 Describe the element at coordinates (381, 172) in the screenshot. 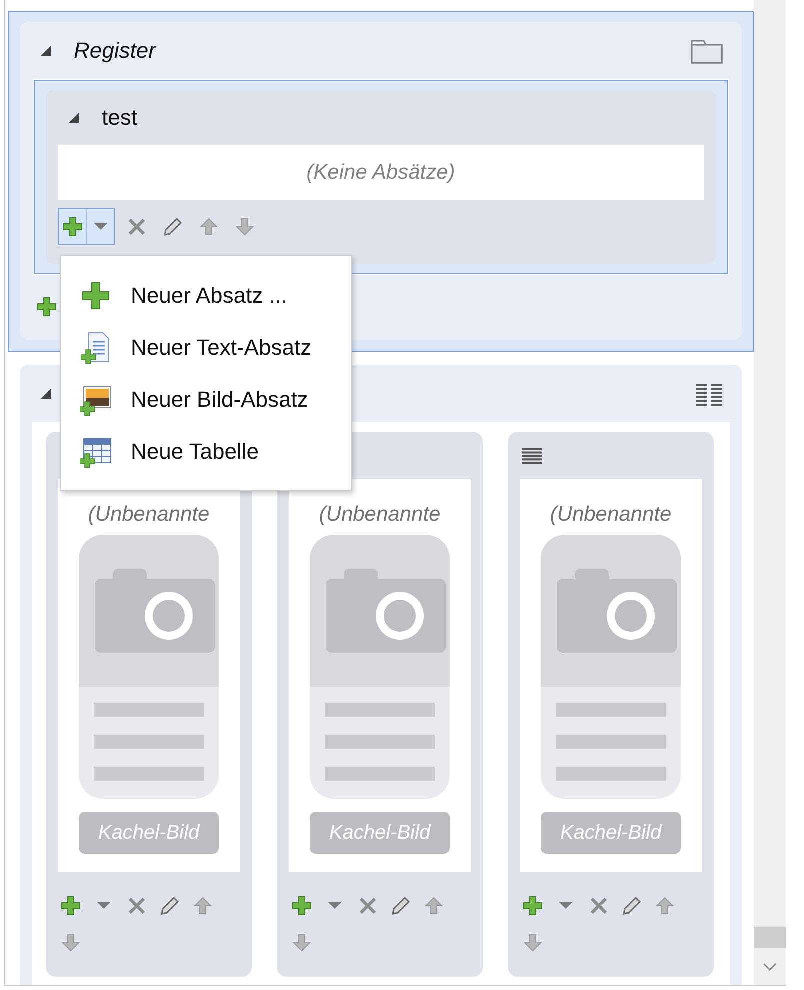

I see `paragraph-list: (Keine Absätze)` at that location.